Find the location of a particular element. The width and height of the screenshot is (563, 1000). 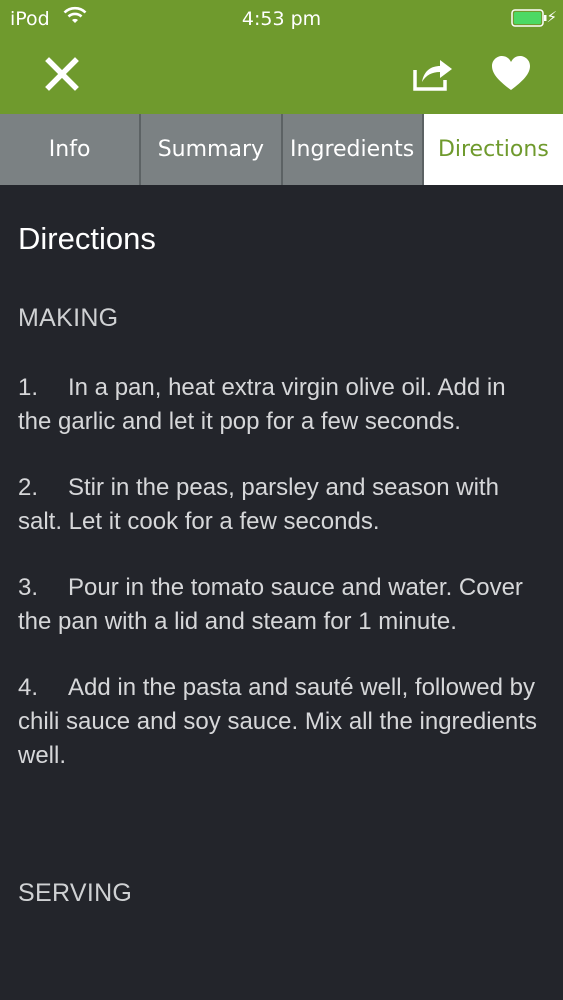

share-icon is located at coordinates (433, 76).